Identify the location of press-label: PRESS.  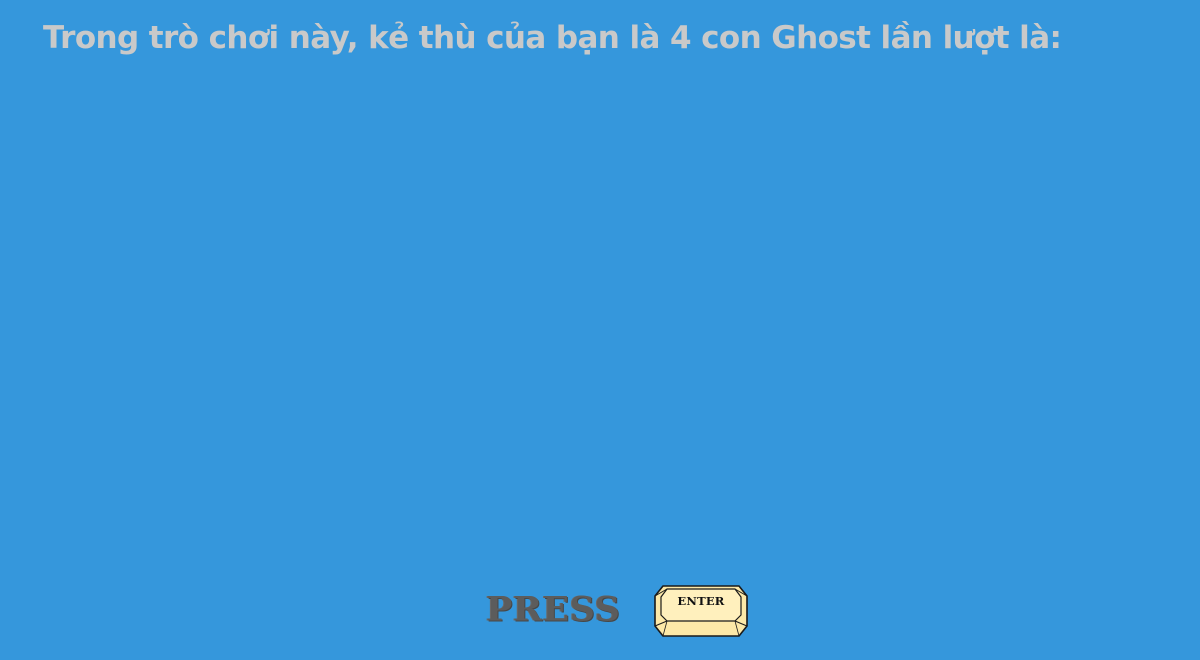
(553, 609).